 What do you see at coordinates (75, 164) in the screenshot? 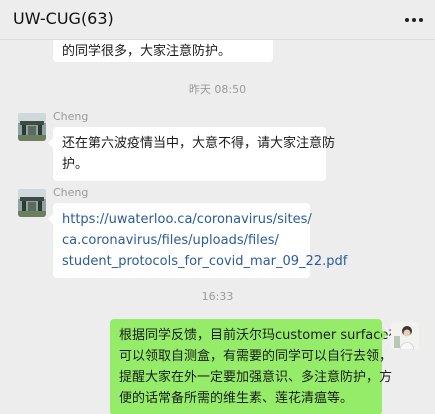
I see `message-text: 护。` at bounding box center [75, 164].